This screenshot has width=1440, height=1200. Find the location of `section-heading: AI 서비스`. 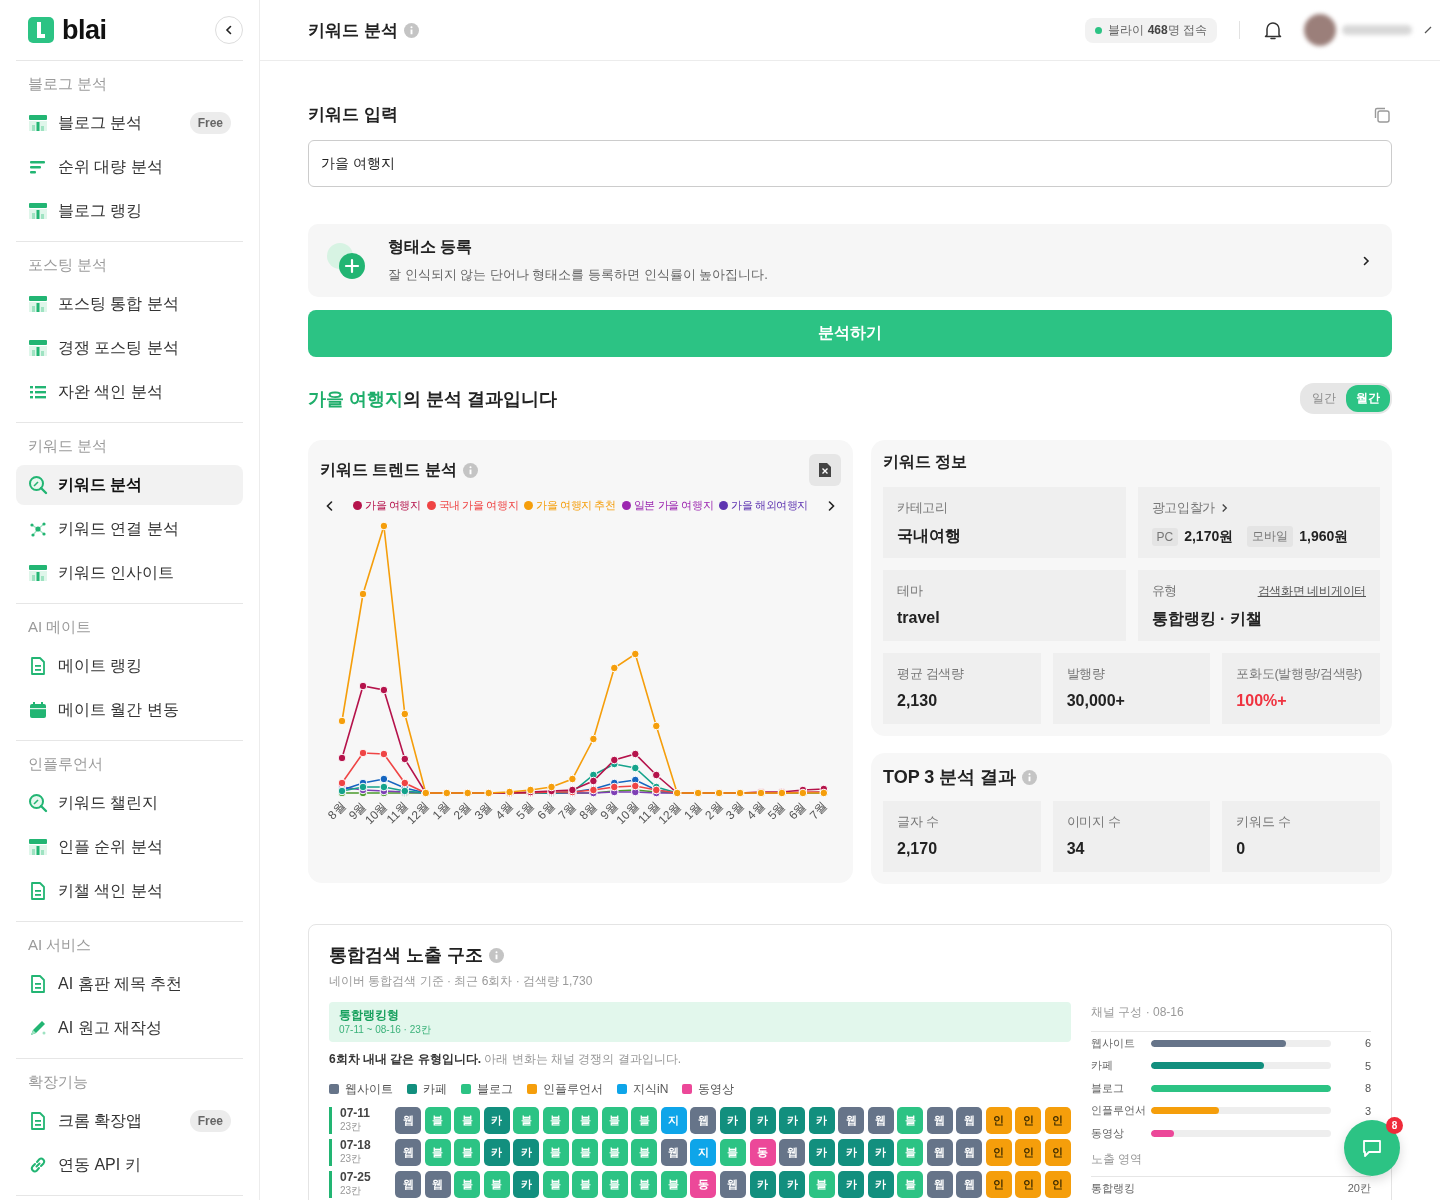

section-heading: AI 서비스 is located at coordinates (60, 945).